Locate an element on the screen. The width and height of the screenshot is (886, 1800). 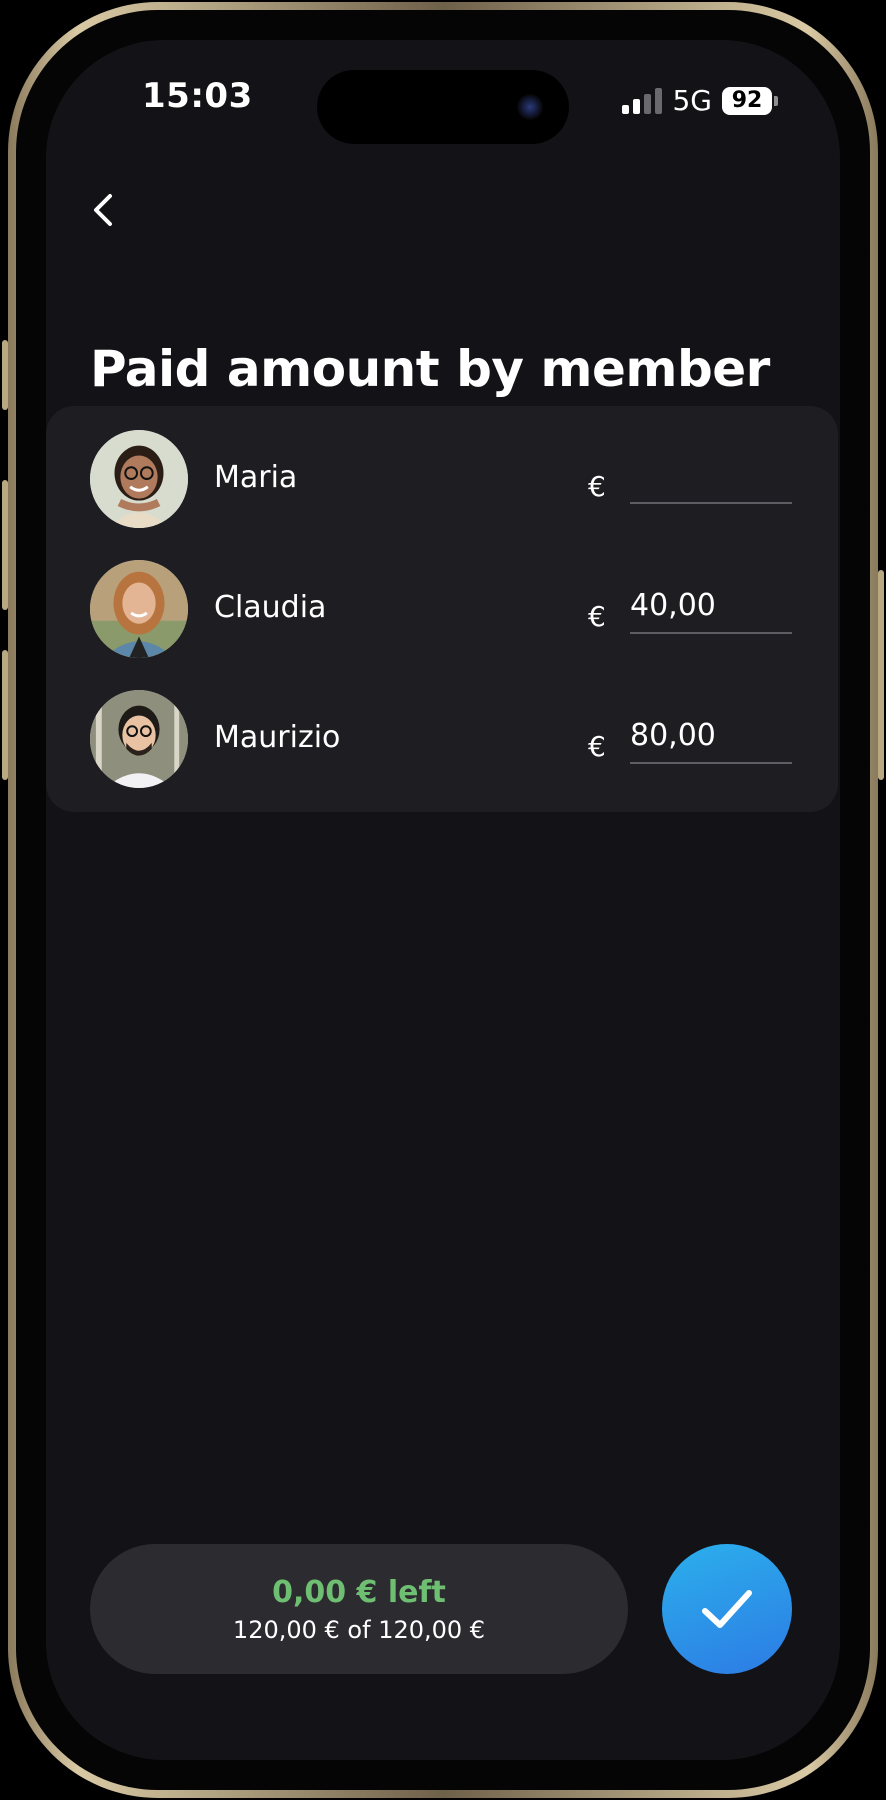
checkmark-icon is located at coordinates (727, 1609).